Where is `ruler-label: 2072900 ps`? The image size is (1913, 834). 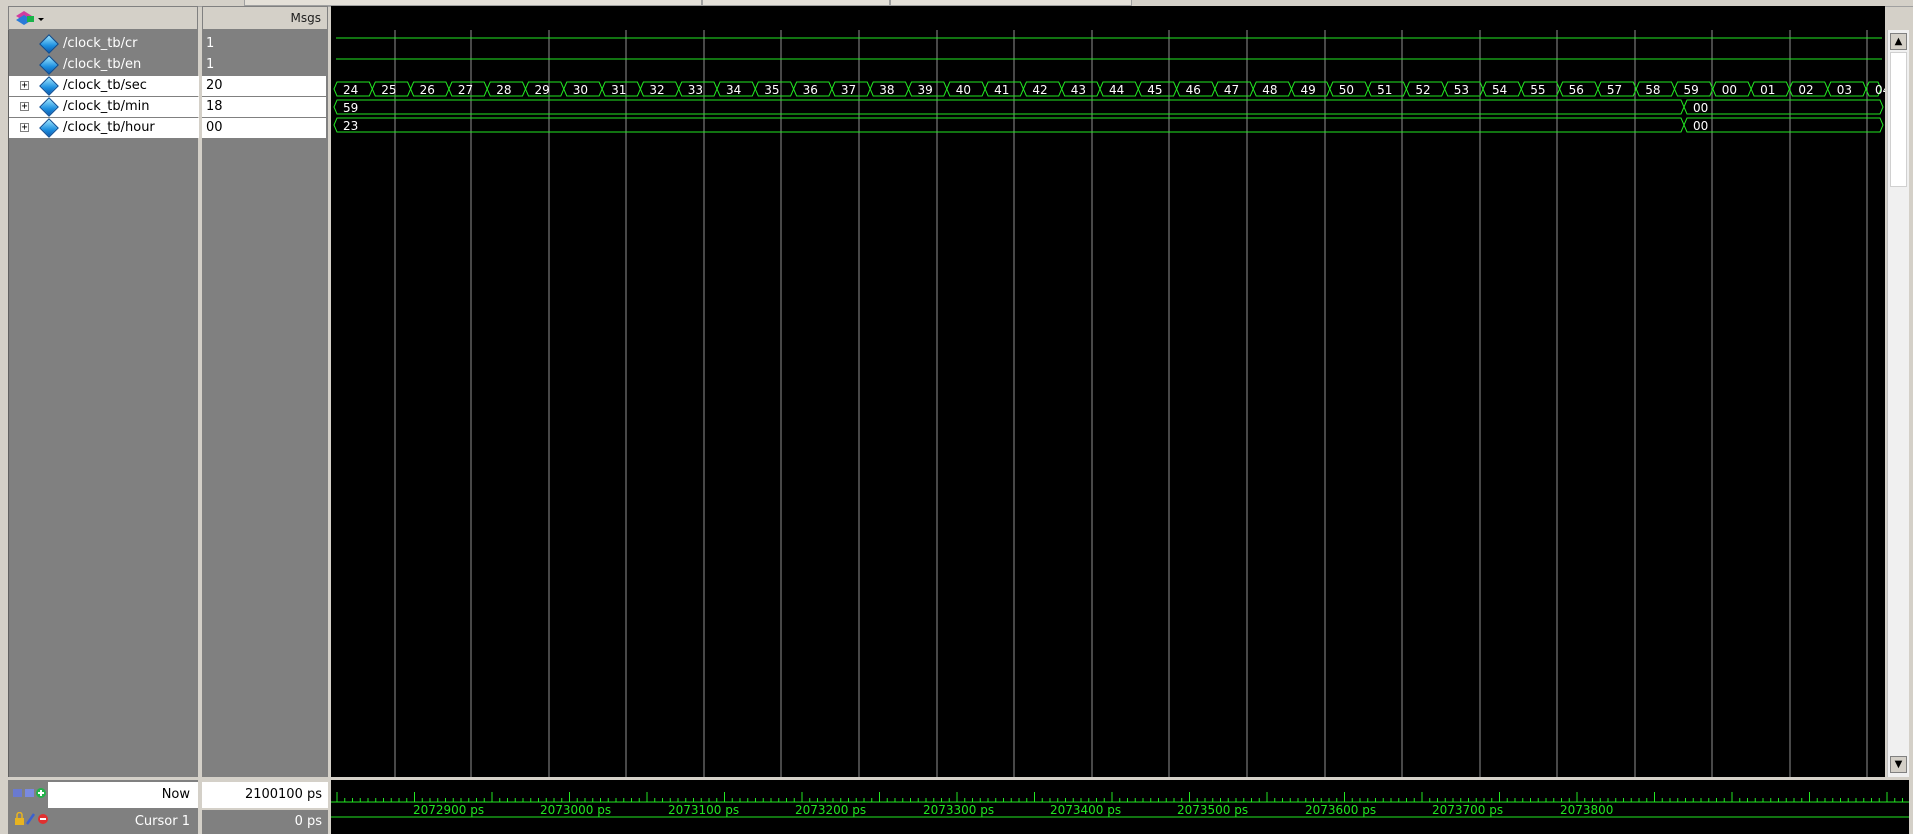
ruler-label: 2072900 ps is located at coordinates (448, 810).